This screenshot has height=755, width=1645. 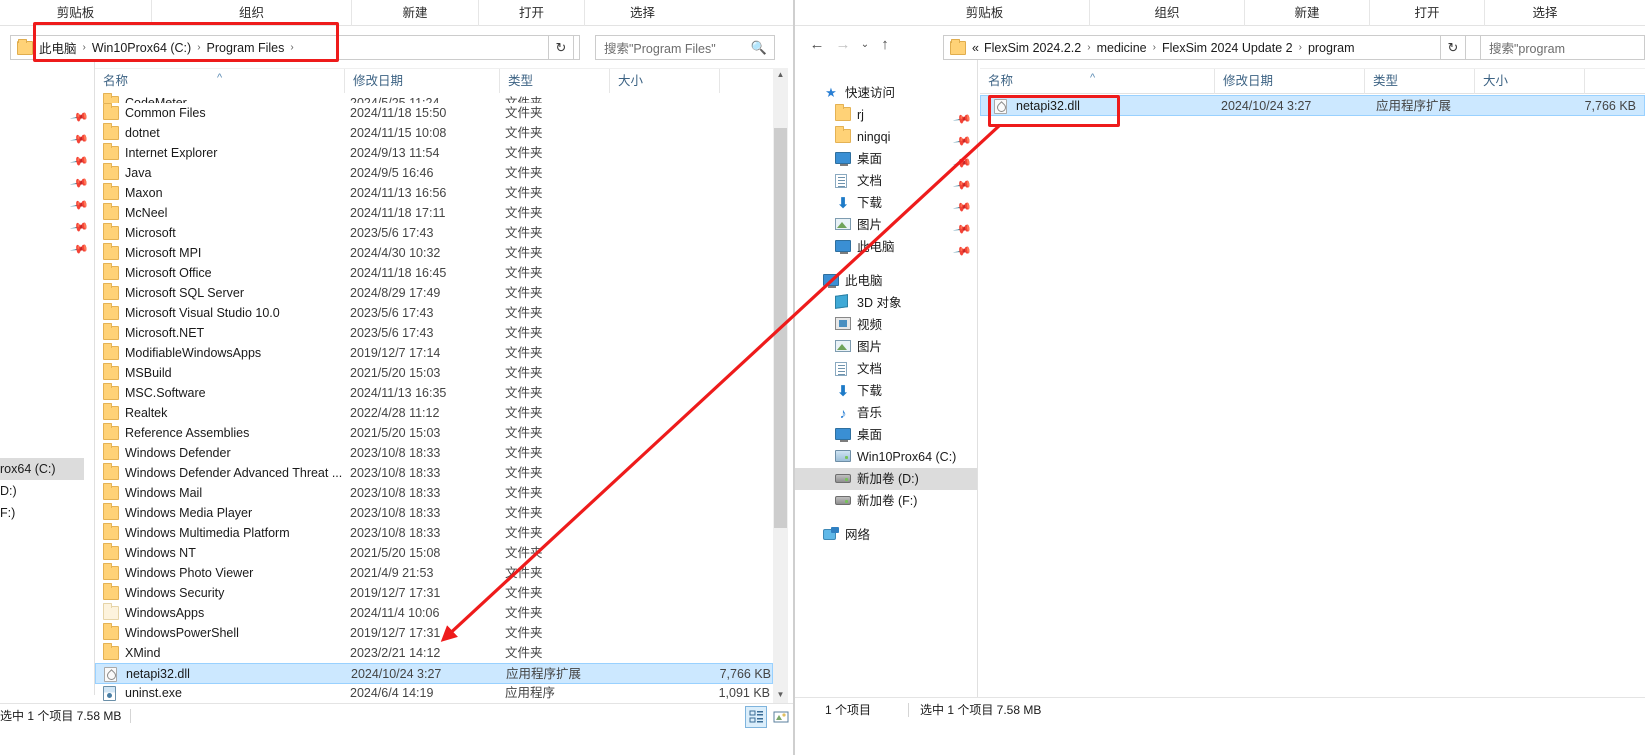 I want to click on up-button: ↑, so click(x=885, y=45).